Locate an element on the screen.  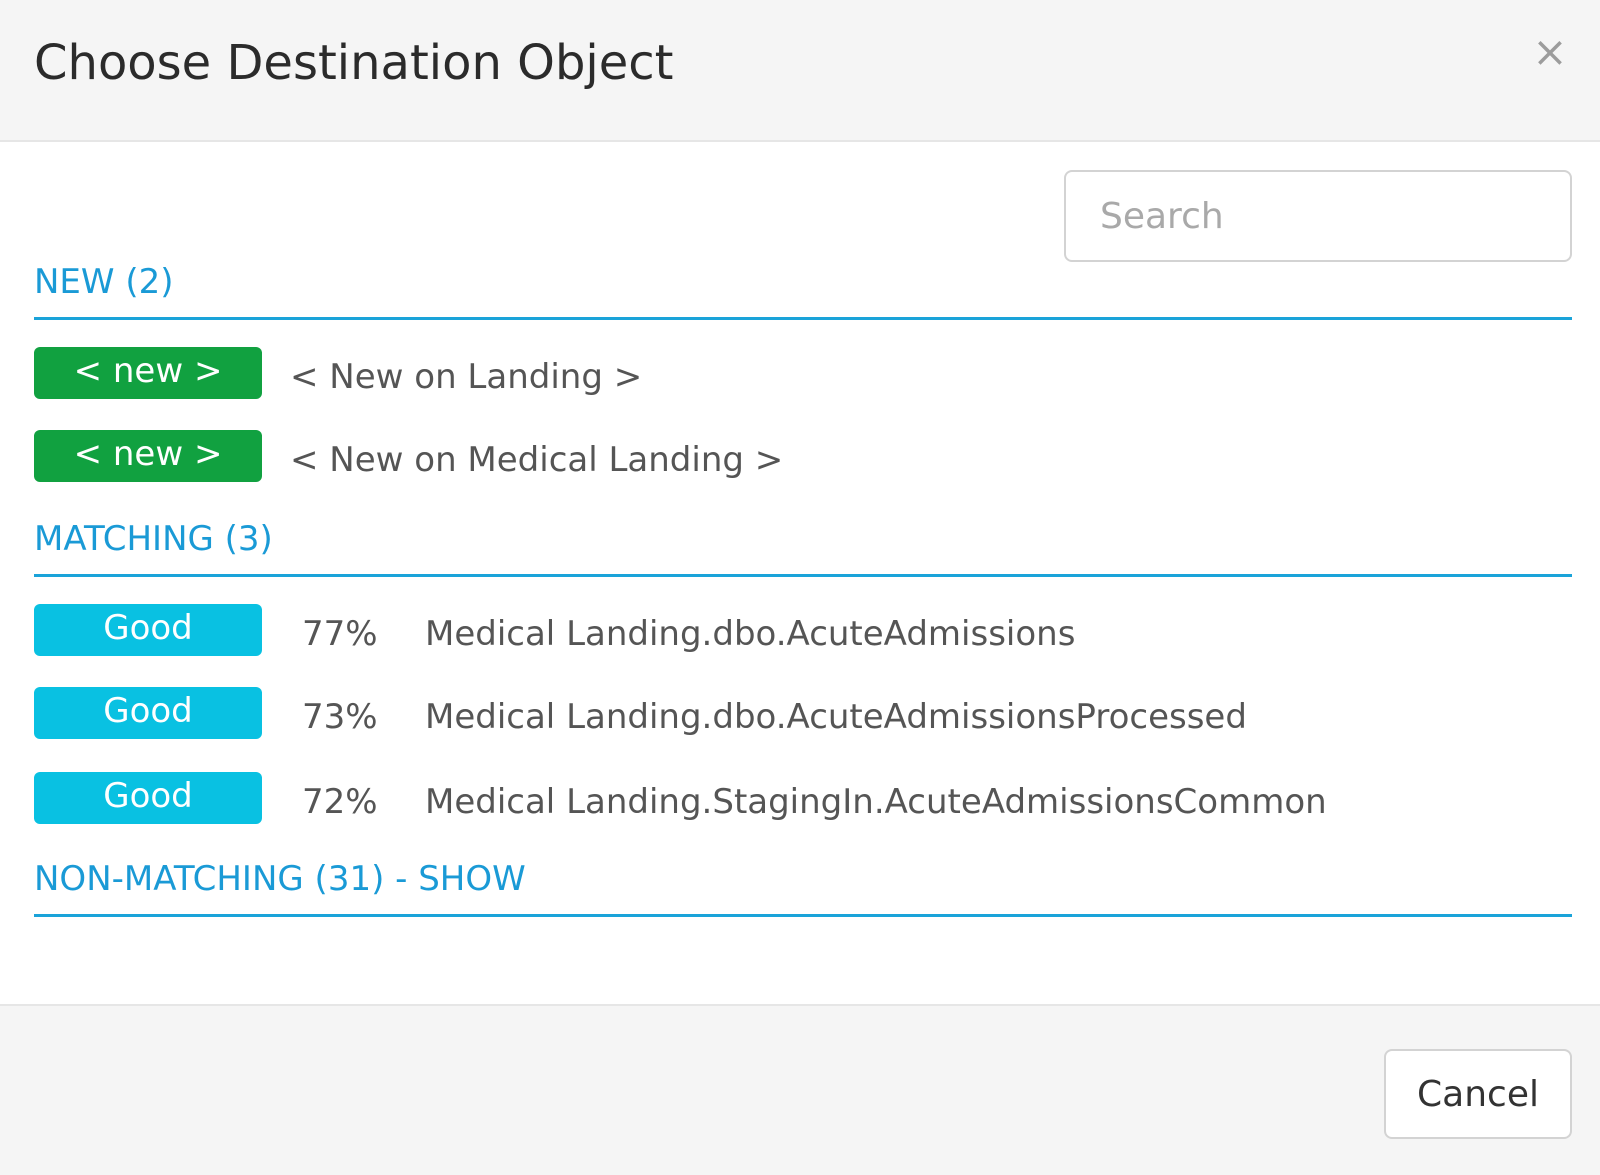
new-item-label: < New on Landing > is located at coordinates (466, 377).